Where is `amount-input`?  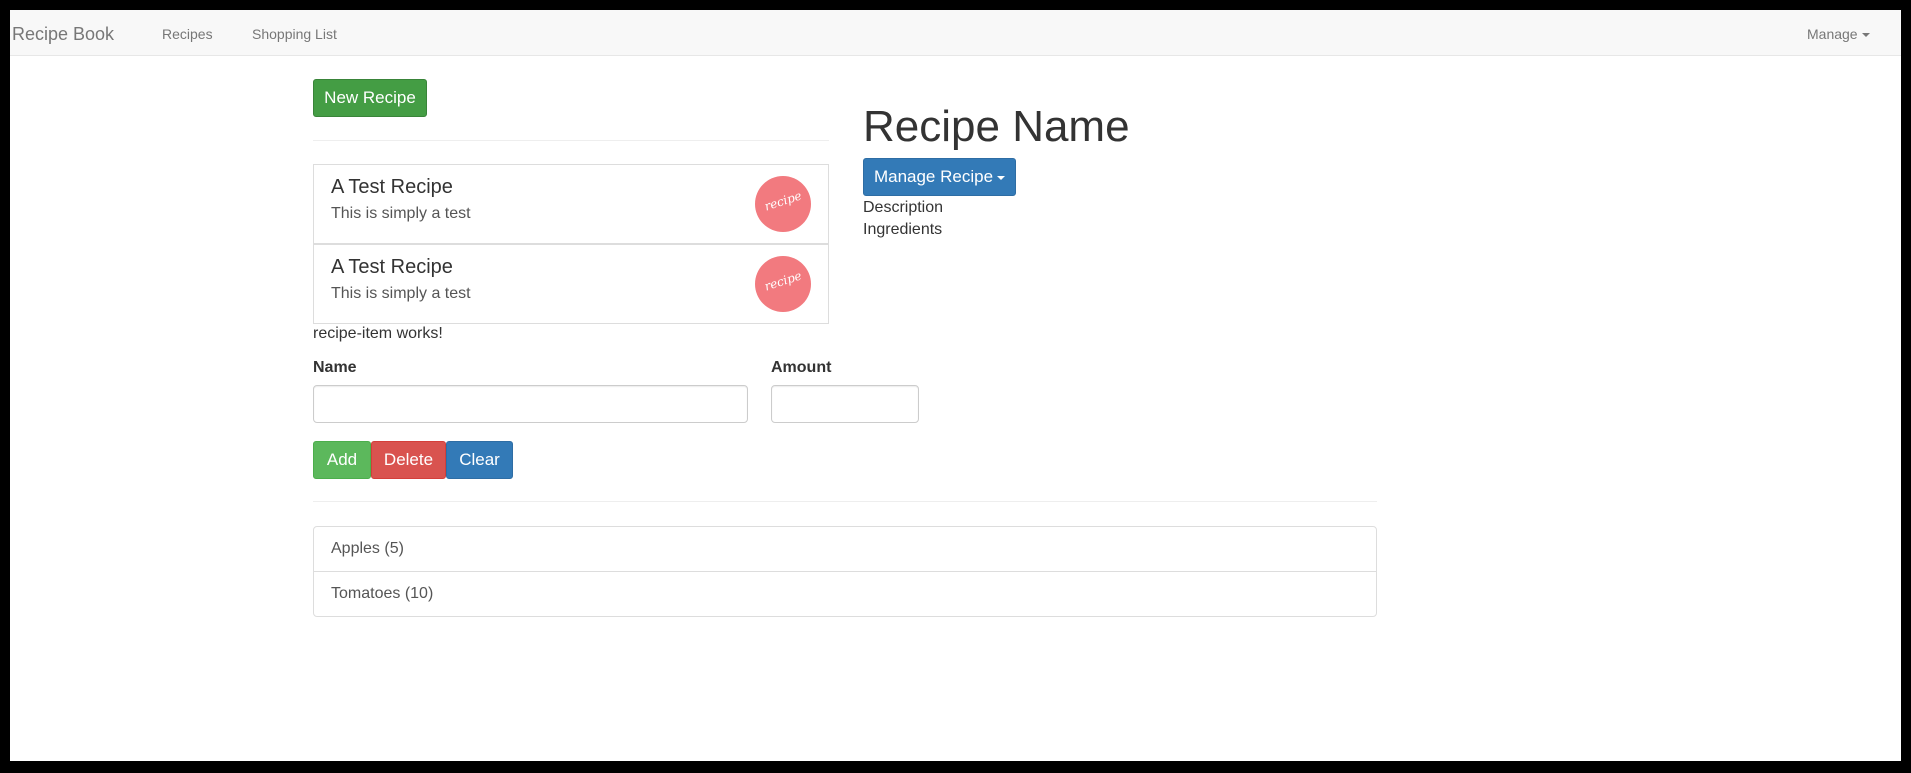
amount-input is located at coordinates (845, 404).